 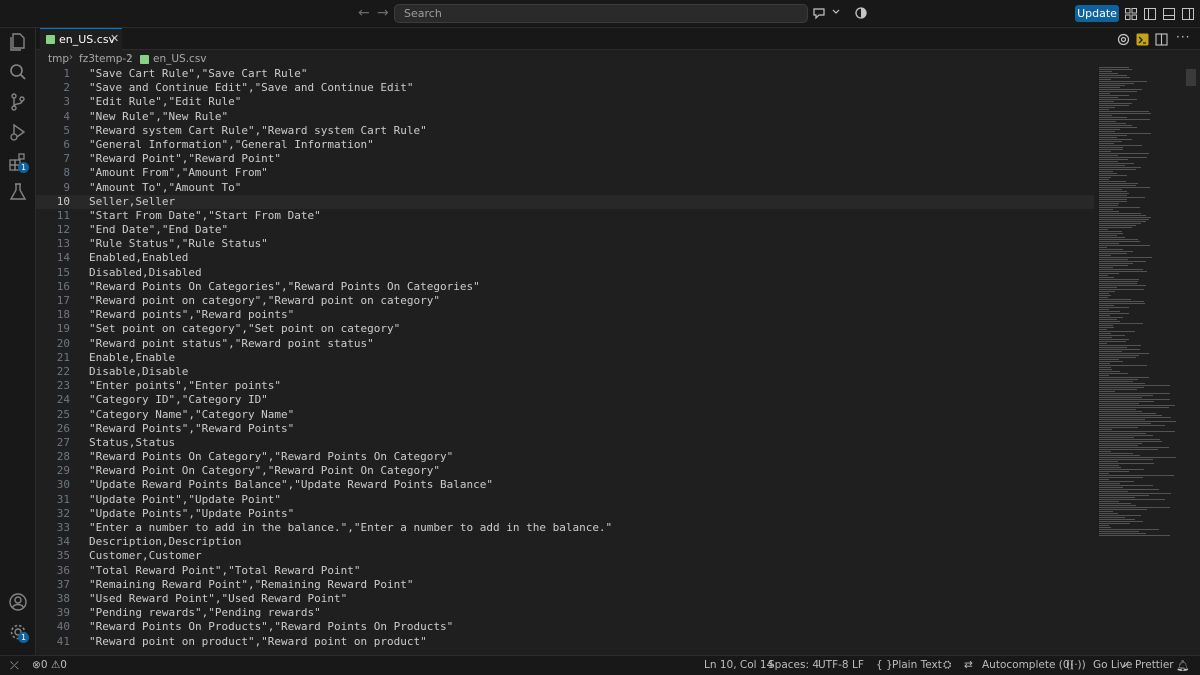 I want to click on back-arrow-icon: ←, so click(x=364, y=13).